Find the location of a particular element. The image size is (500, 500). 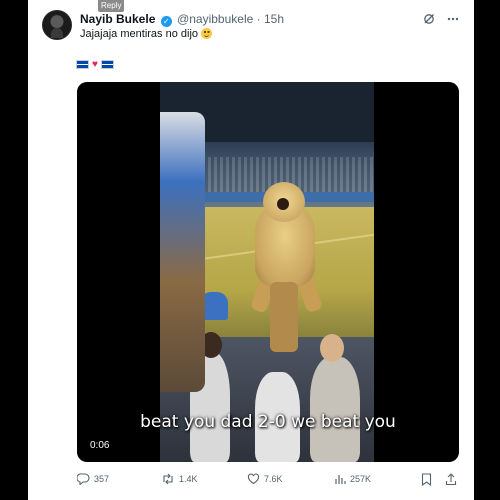

post-text-body: Jajajaja mentiras no dijo is located at coordinates (139, 34).